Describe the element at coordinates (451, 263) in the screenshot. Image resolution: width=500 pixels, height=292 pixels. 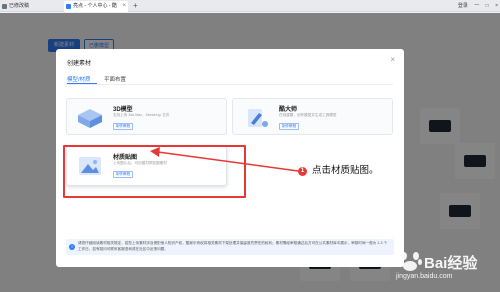
I see `watermark-text: Bai经验` at that location.